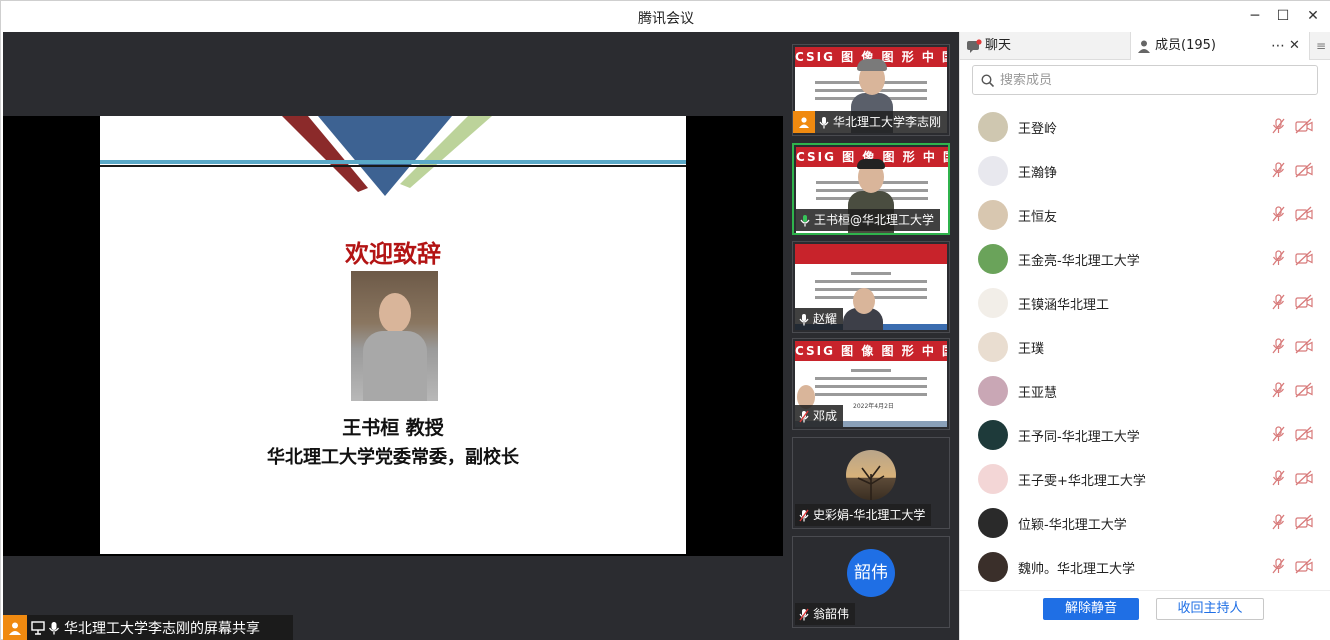  I want to click on panel-menu-icon: ≡, so click(1320, 46).